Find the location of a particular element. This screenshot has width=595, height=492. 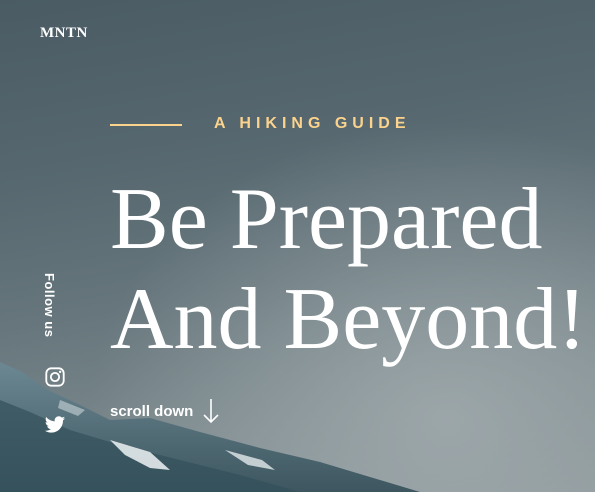

arrow-down-icon is located at coordinates (211, 411).